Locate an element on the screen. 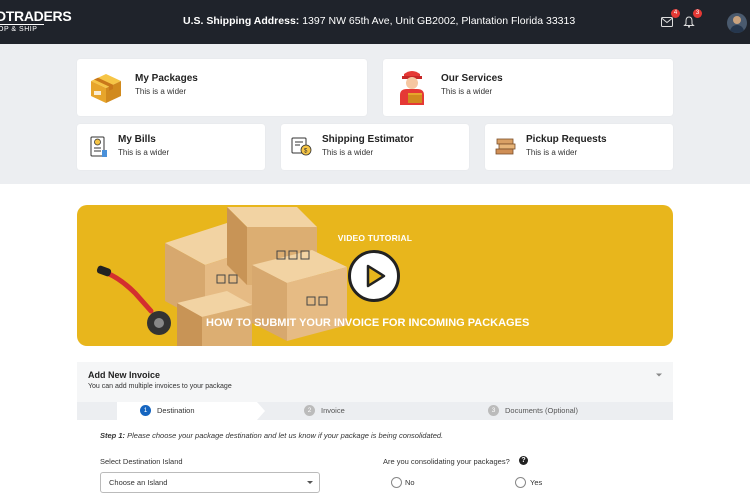 The image size is (750, 500). card-my-packages: My Packages This is a wider is located at coordinates (222, 87).